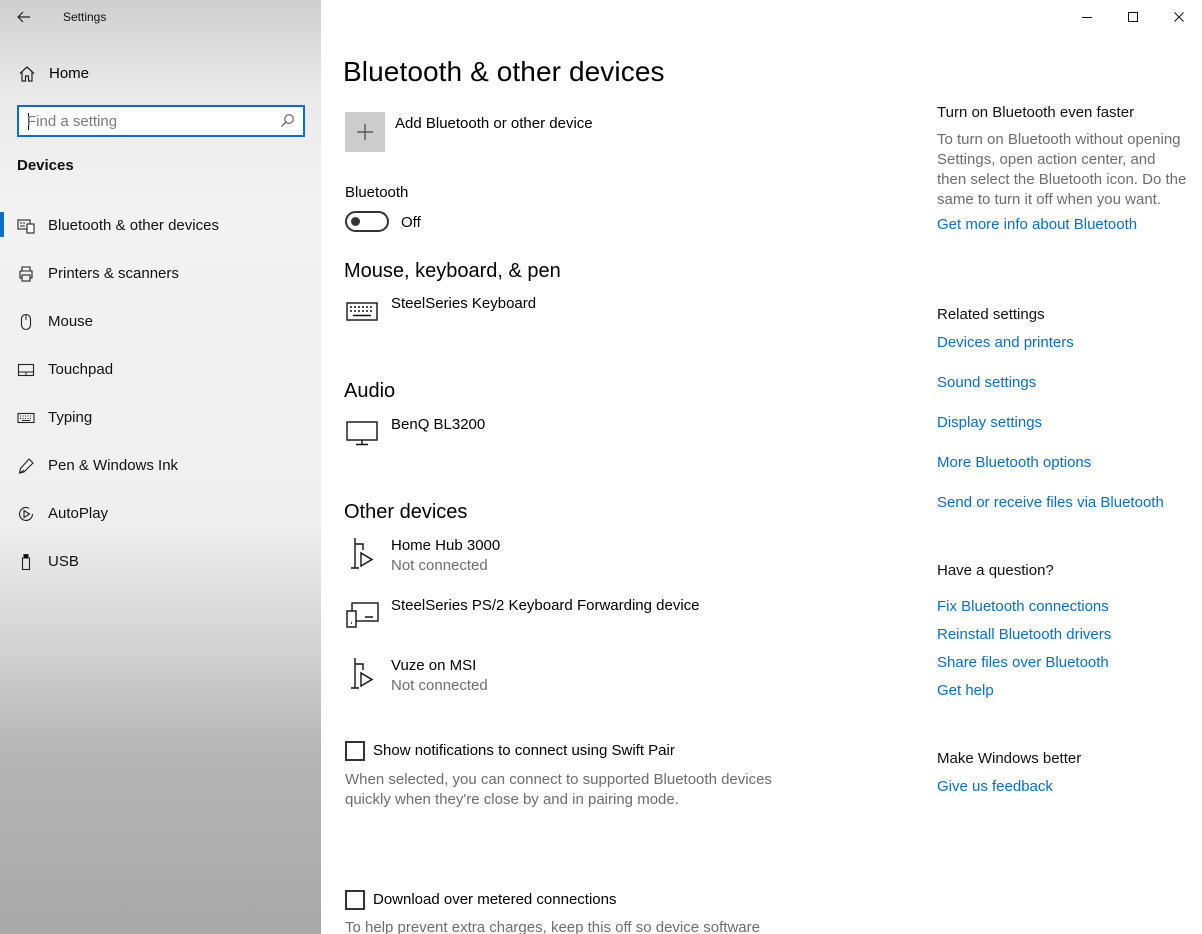 The width and height of the screenshot is (1202, 934). What do you see at coordinates (26, 274) in the screenshot?
I see `printer-icon` at bounding box center [26, 274].